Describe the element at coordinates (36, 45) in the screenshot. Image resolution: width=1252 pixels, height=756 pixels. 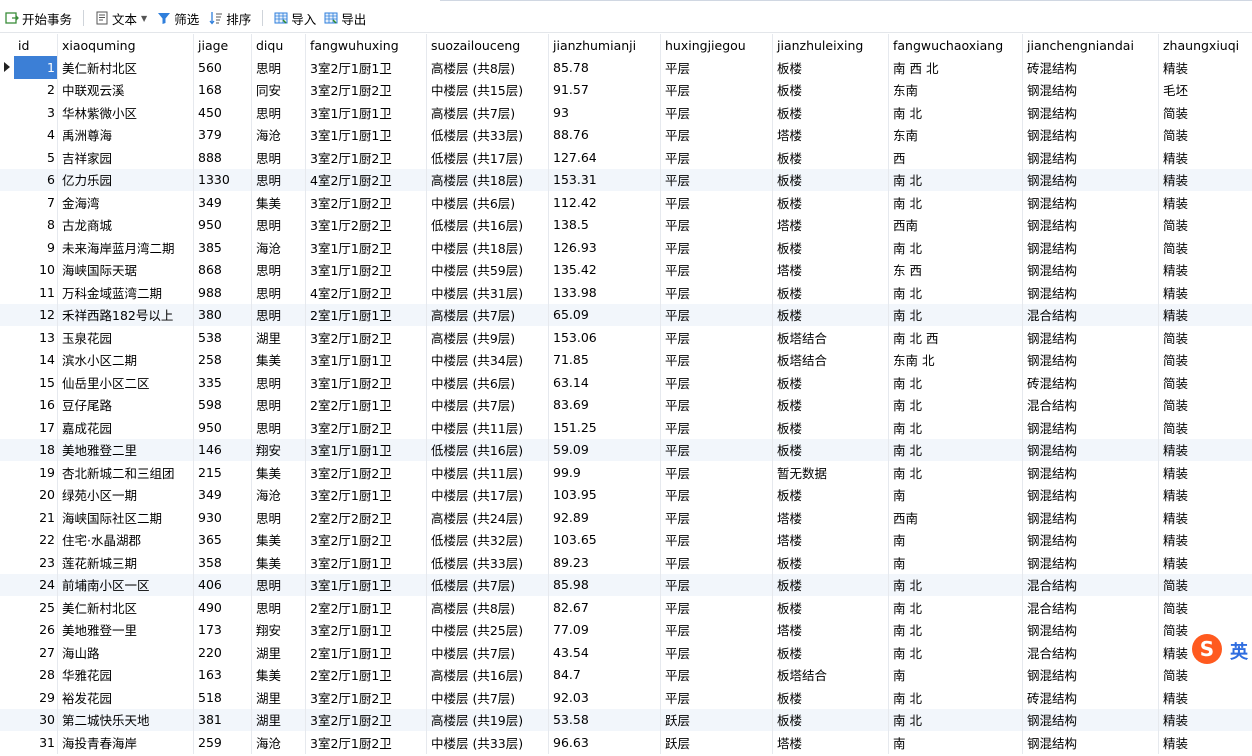
I see `column-header-id: id` at that location.